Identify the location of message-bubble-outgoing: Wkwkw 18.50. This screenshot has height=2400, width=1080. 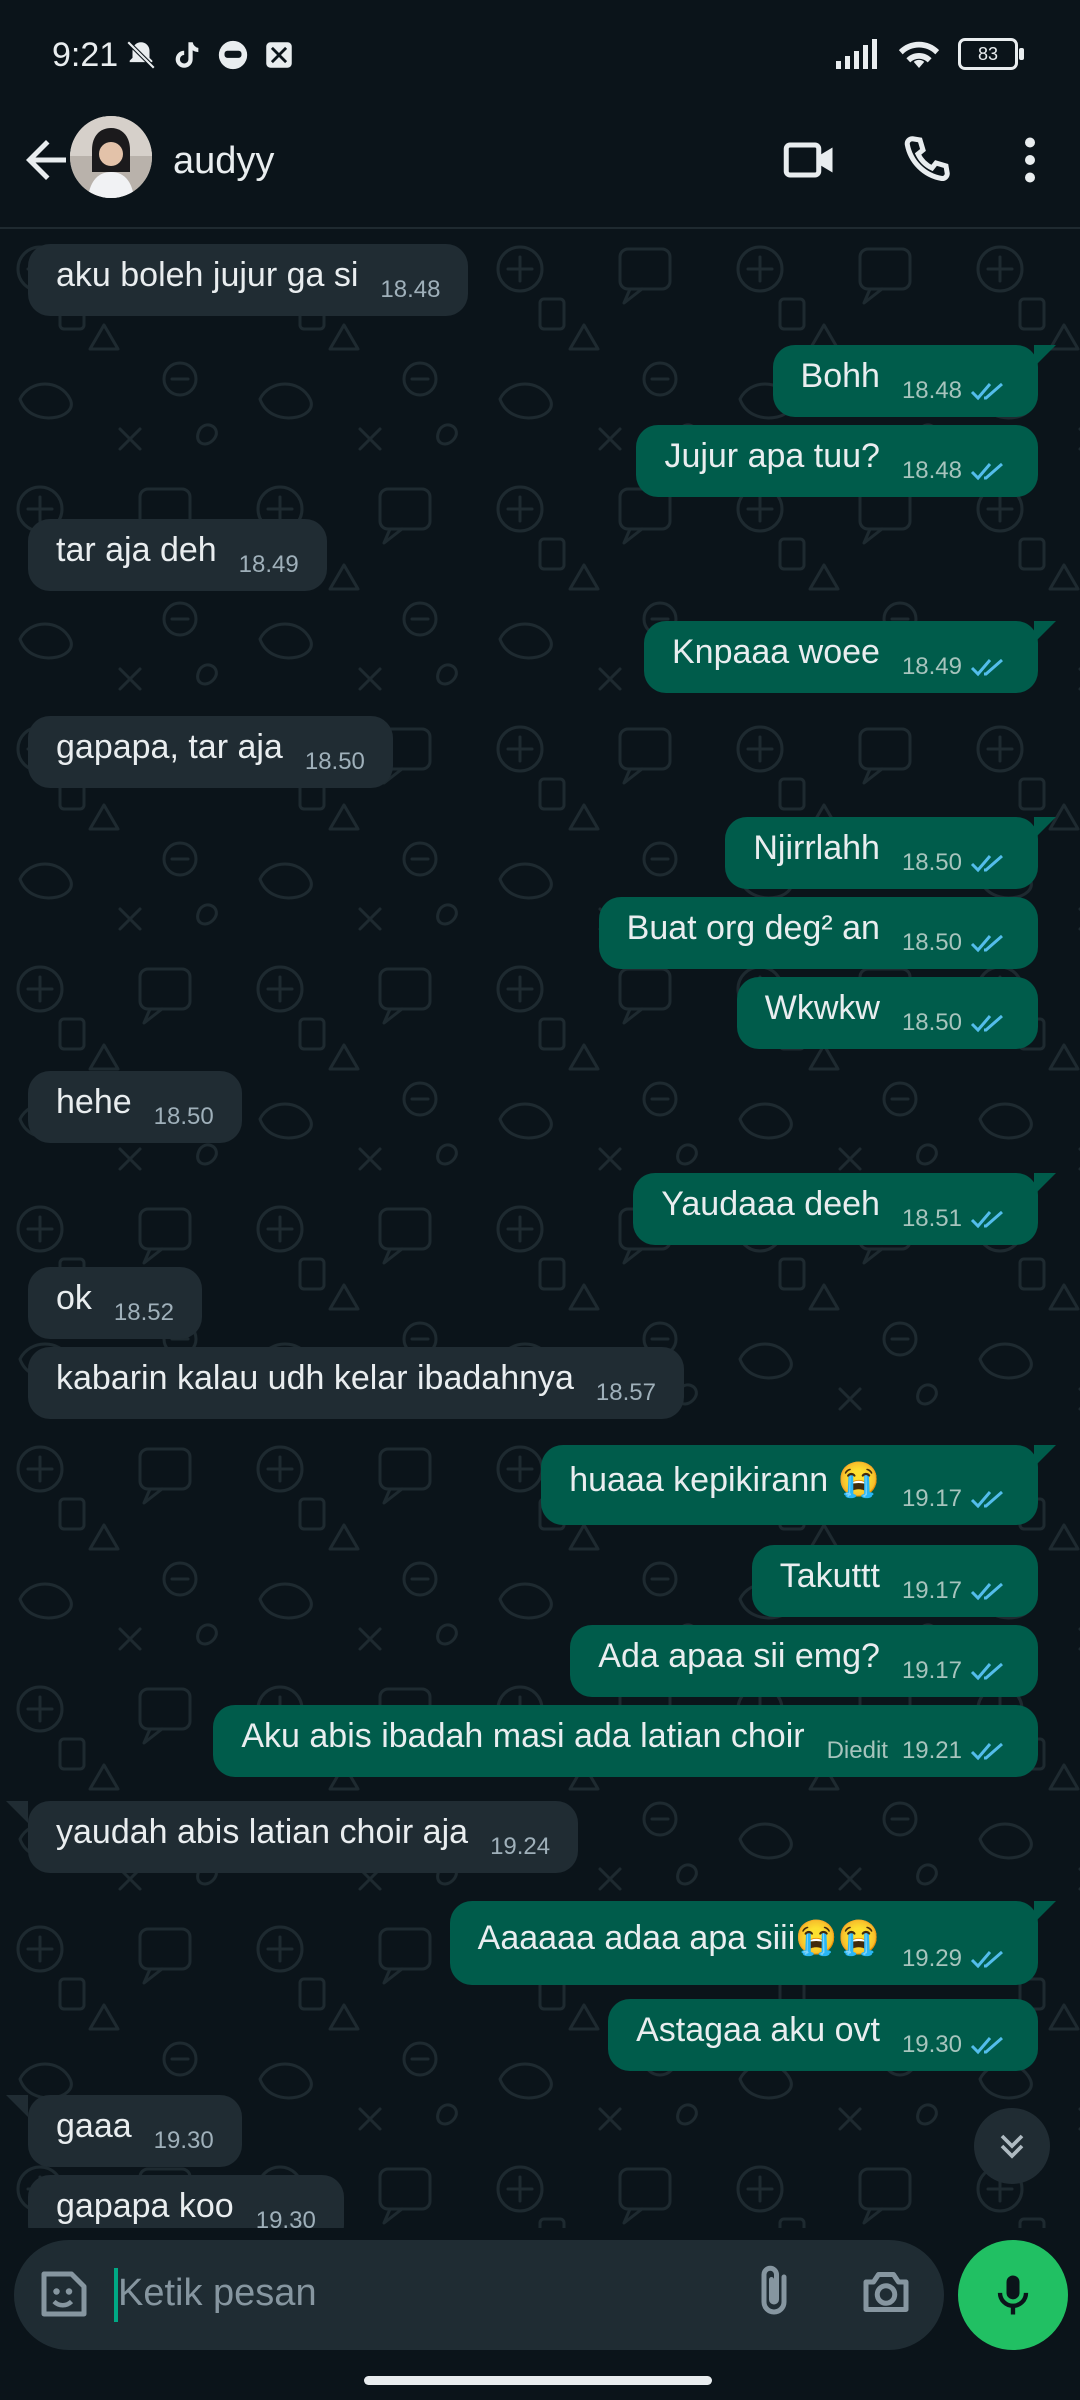
(887, 1013).